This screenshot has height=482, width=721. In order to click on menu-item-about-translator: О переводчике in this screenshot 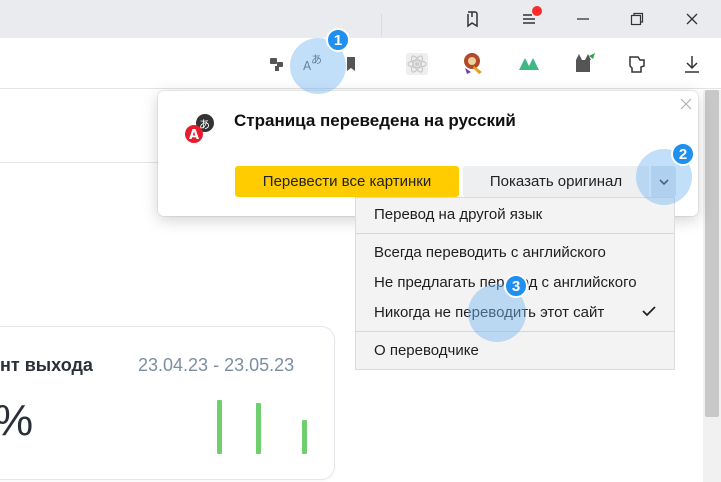, I will do `click(426, 350)`.